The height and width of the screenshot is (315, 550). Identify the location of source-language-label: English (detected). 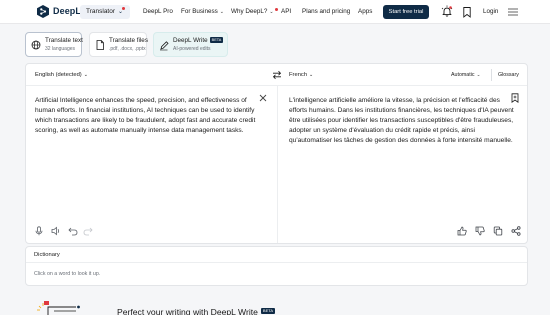
(58, 75).